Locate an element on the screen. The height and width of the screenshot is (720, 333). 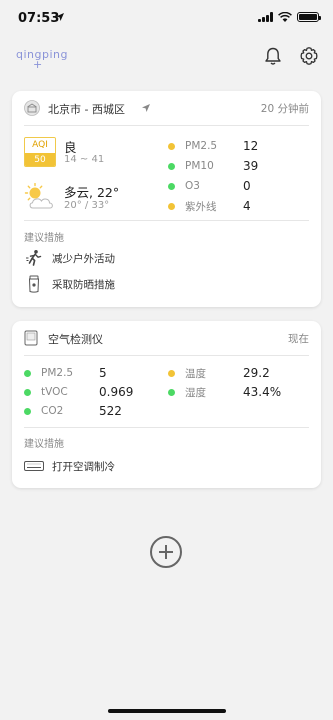
running-icon is located at coordinates (34, 258).